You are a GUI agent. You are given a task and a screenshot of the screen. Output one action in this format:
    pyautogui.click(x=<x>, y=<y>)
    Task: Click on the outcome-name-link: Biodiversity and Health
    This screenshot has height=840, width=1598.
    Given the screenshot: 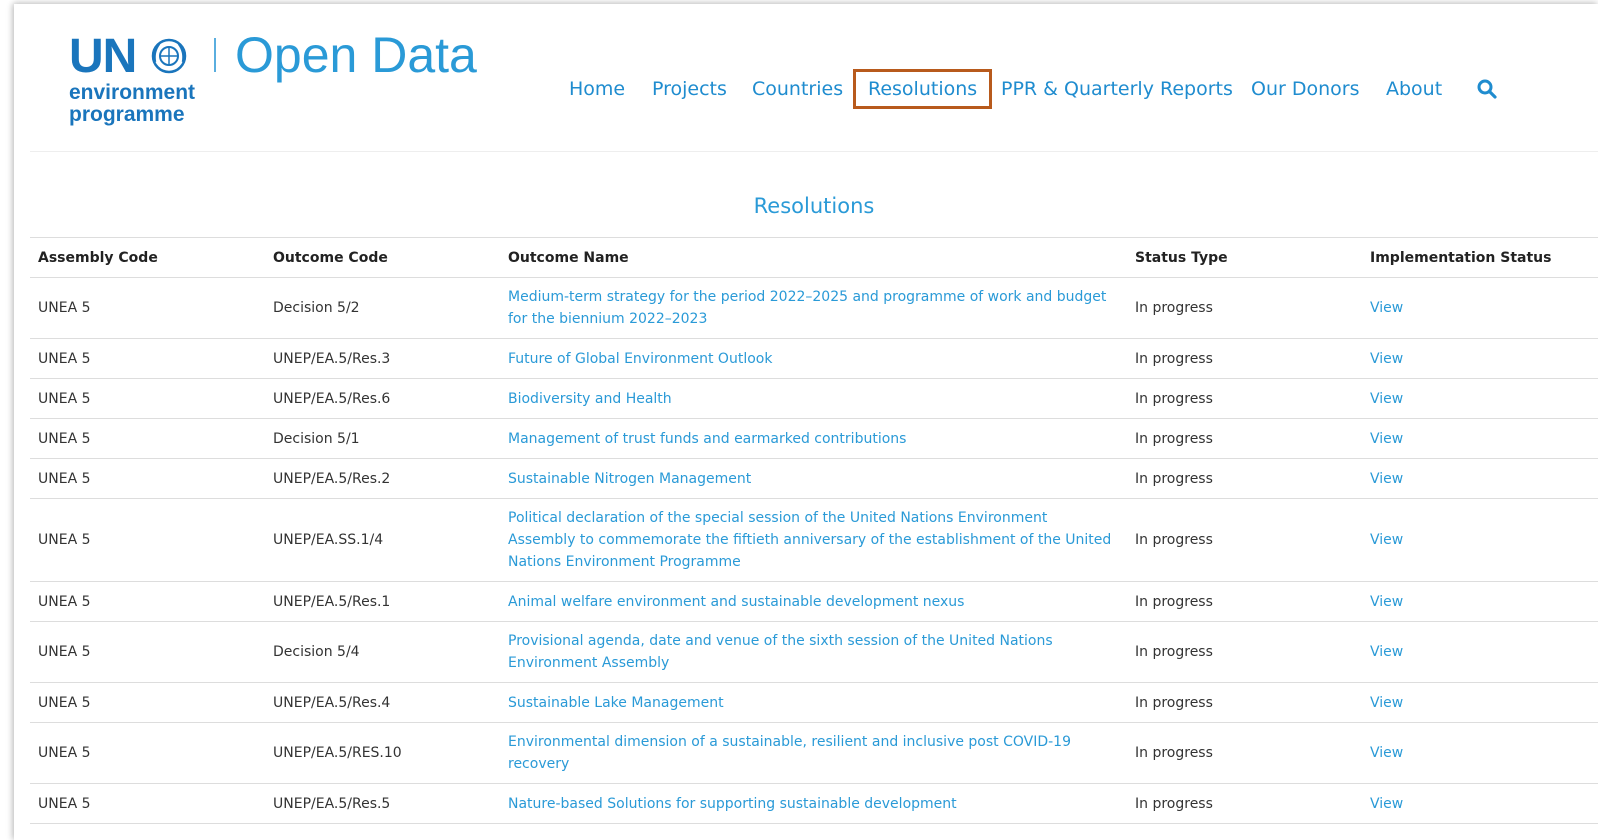 What is the action you would take?
    pyautogui.click(x=813, y=398)
    